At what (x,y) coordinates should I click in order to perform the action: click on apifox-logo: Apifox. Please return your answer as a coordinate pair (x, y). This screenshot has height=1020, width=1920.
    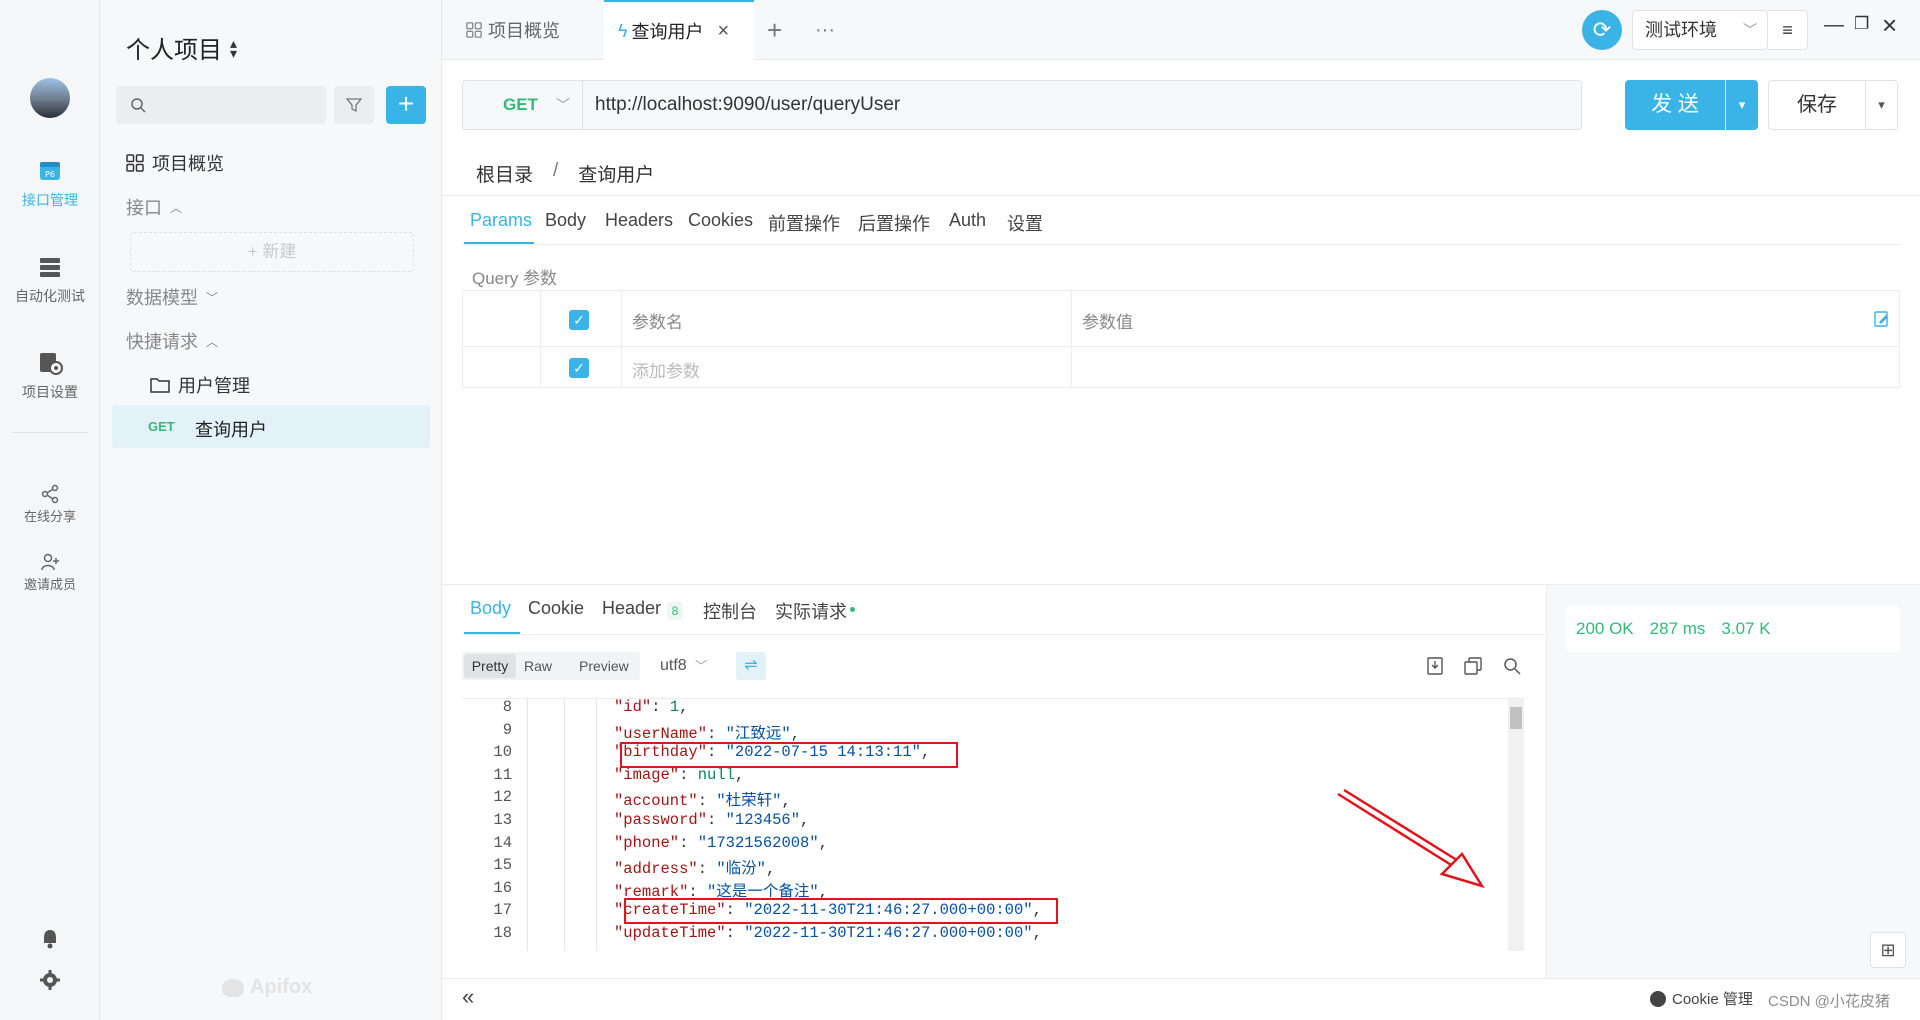
    Looking at the image, I should click on (267, 987).